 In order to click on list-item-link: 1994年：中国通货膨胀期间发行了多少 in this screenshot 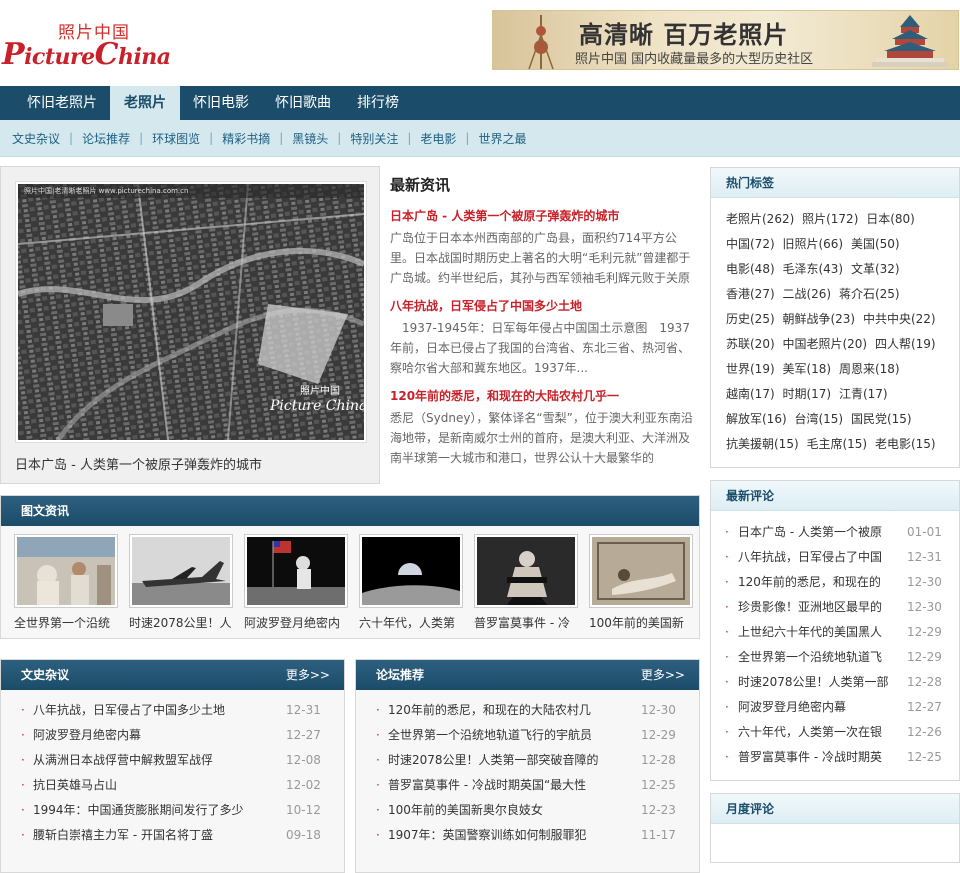, I will do `click(144, 810)`.